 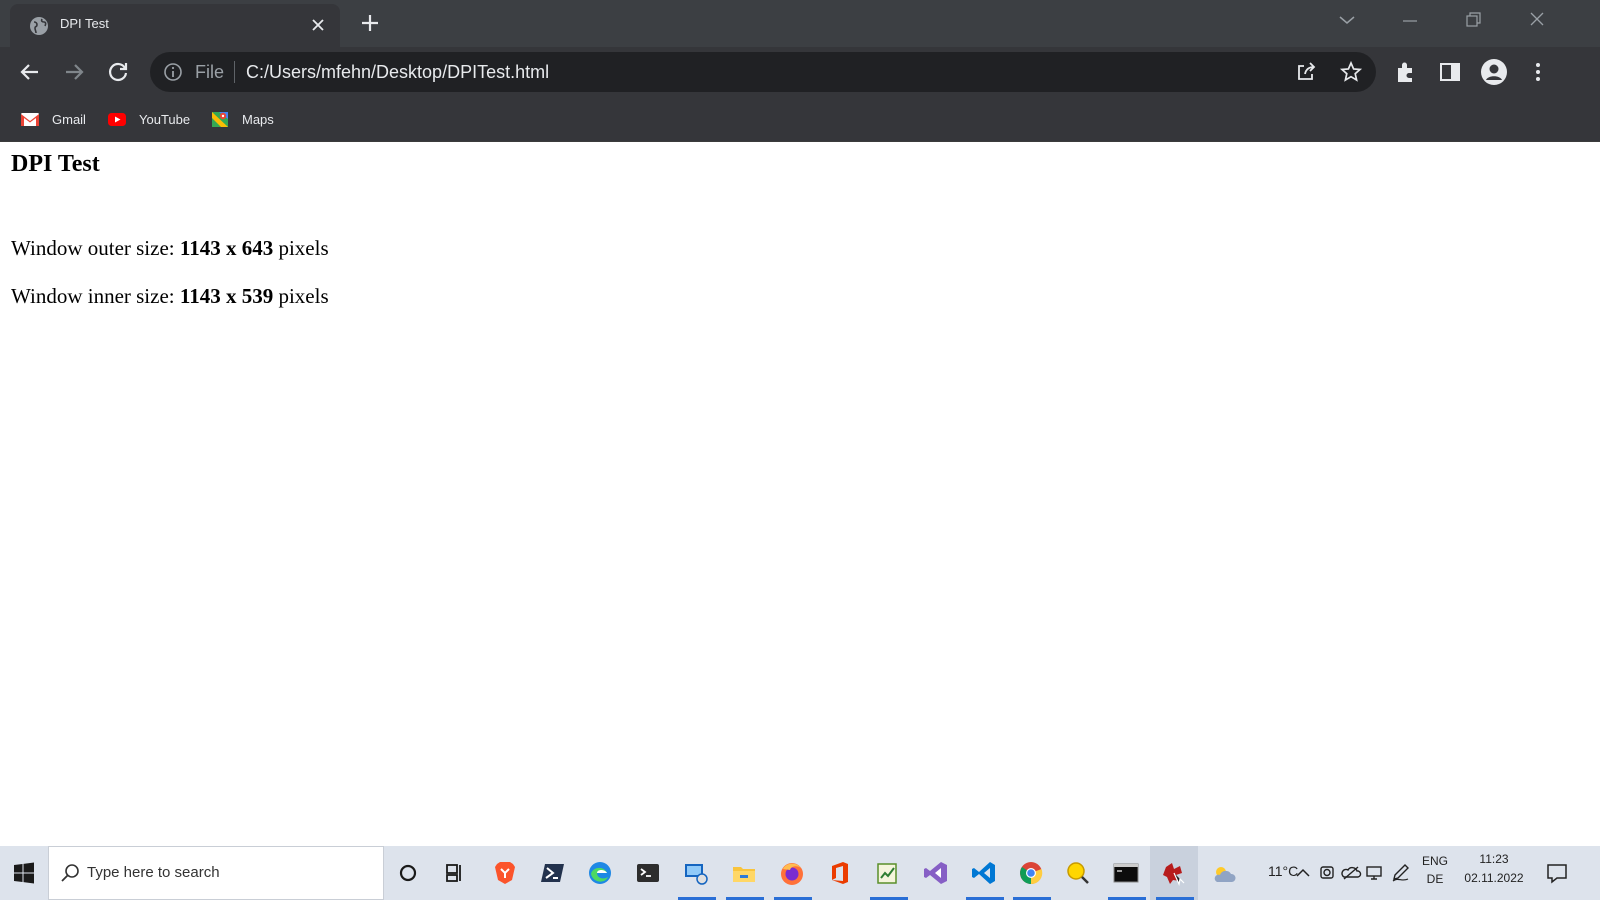 What do you see at coordinates (1494, 72) in the screenshot?
I see `profile-avatar-icon` at bounding box center [1494, 72].